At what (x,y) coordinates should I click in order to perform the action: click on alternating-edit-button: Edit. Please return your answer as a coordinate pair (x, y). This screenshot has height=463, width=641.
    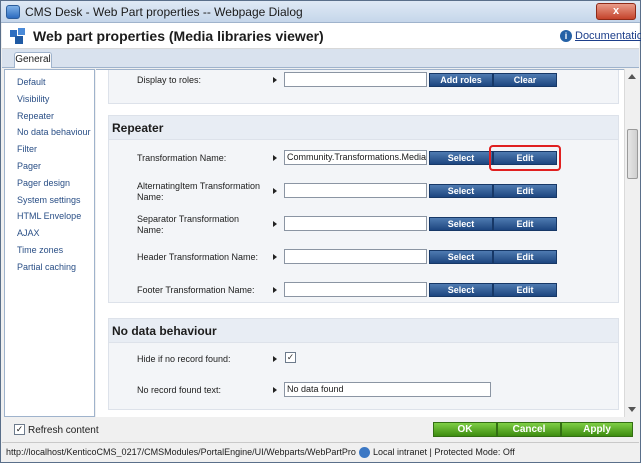
    Looking at the image, I should click on (525, 191).